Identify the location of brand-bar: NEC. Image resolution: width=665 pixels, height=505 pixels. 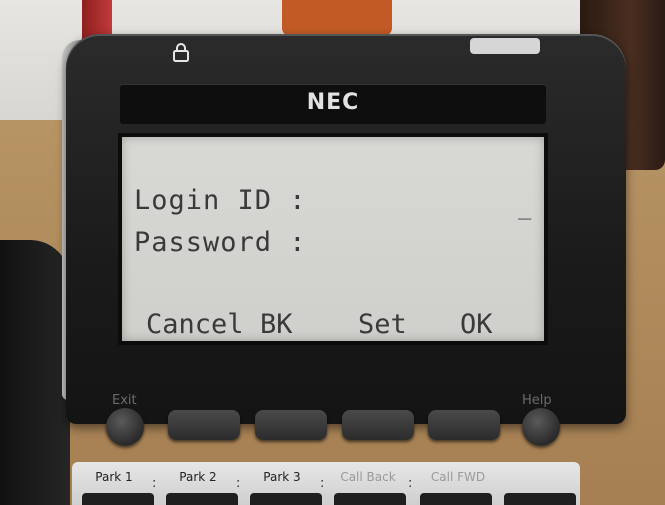
(333, 104).